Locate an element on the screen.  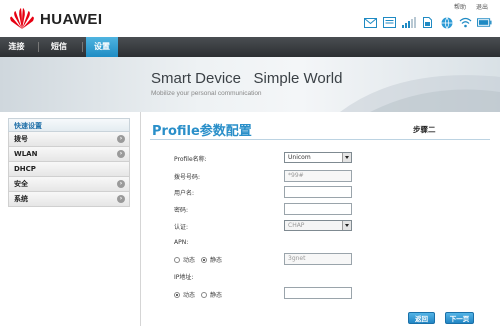
sidebar-item-security: 安全 › is located at coordinates (69, 184).